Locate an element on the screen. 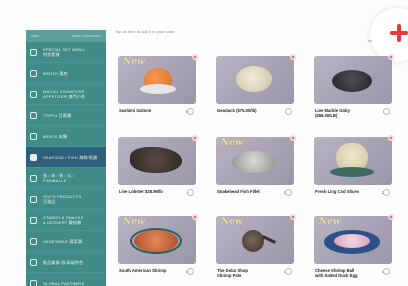 The height and width of the screenshot is (286, 408). noodle-icon is located at coordinates (33, 220).